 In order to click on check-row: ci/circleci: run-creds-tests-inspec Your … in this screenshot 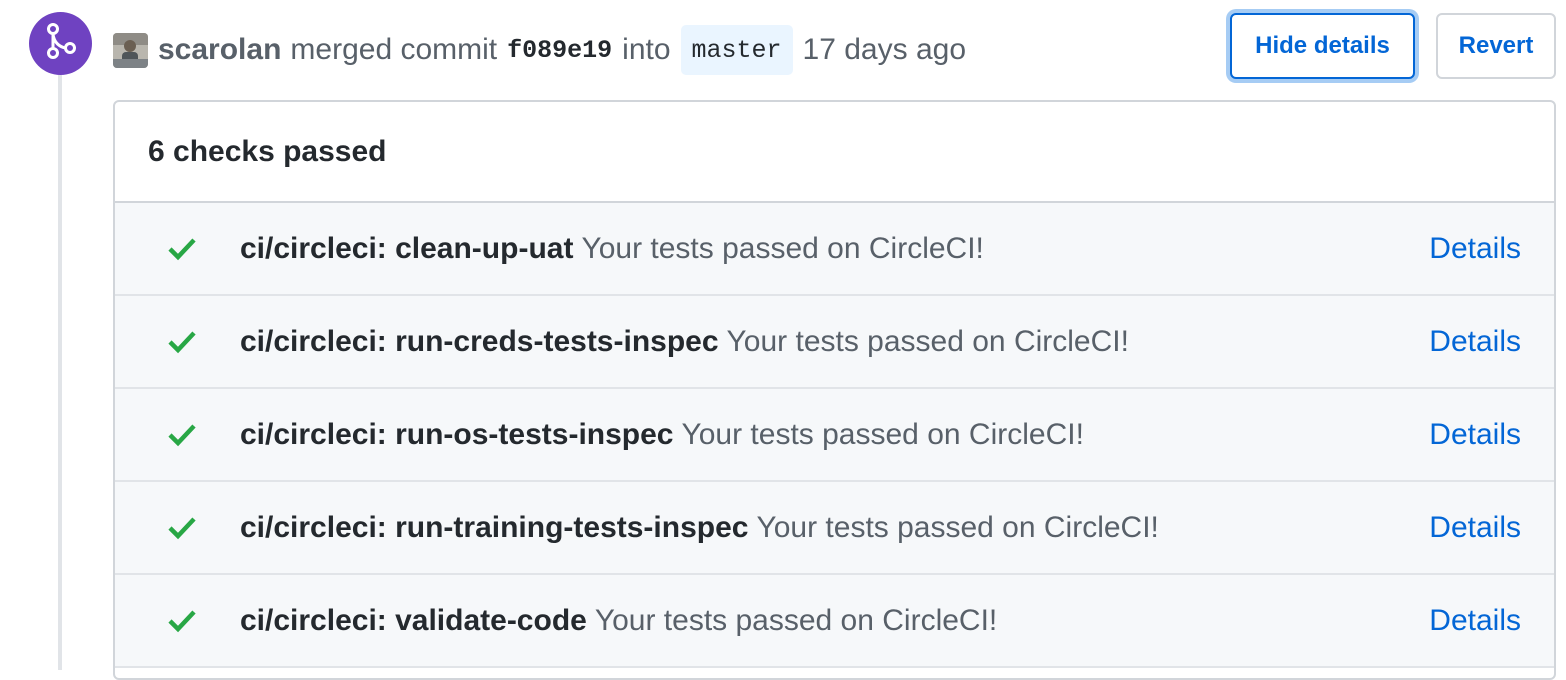, I will do `click(834, 342)`.